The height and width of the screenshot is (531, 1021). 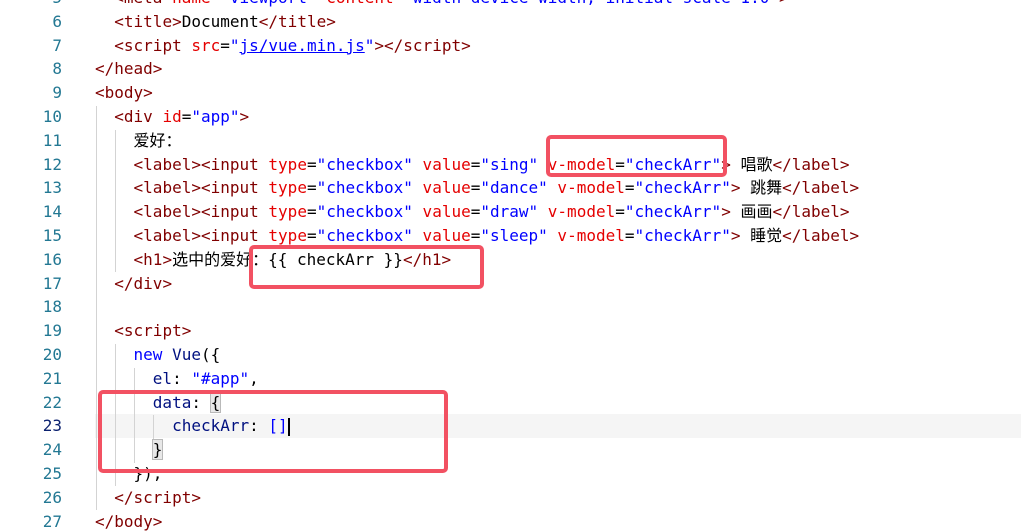 What do you see at coordinates (509, 164) in the screenshot?
I see `code-token: "sing"` at bounding box center [509, 164].